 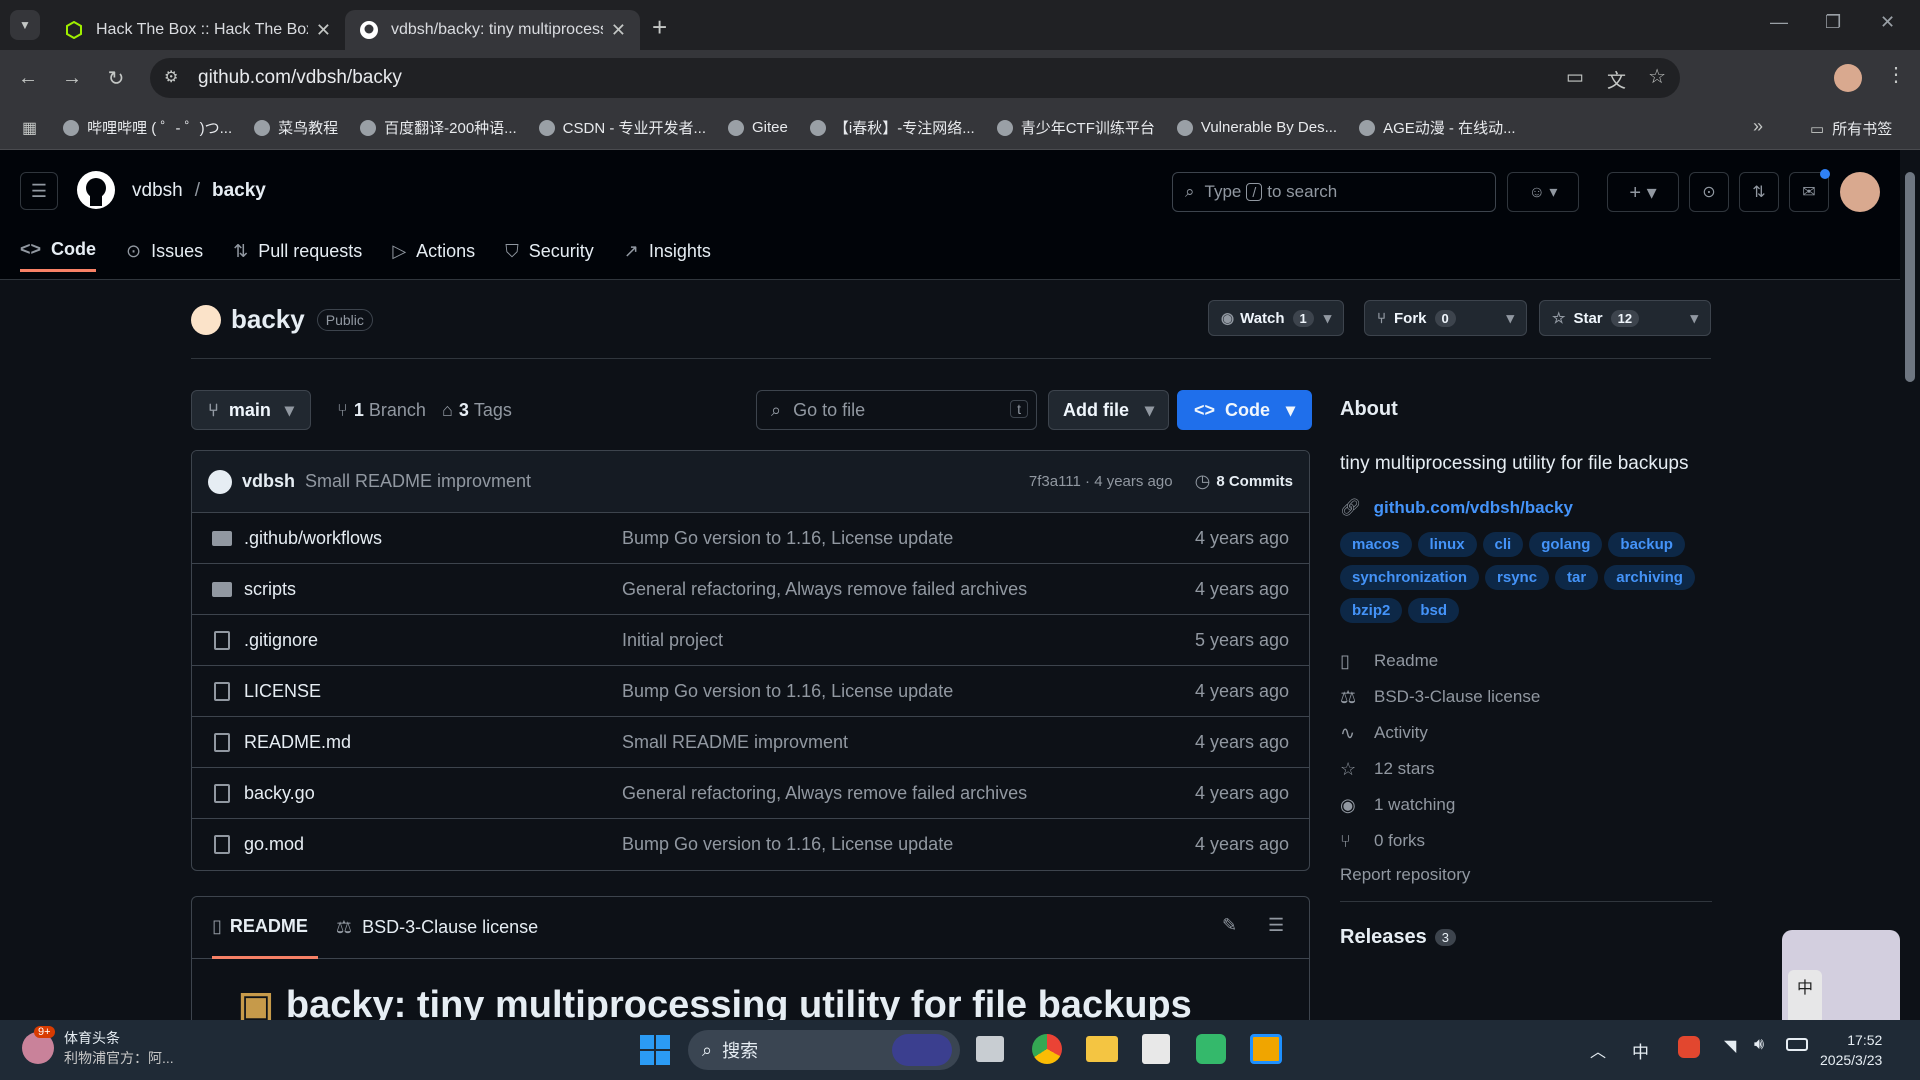 What do you see at coordinates (1709, 192) in the screenshot?
I see `issues-icon: ⊙` at bounding box center [1709, 192].